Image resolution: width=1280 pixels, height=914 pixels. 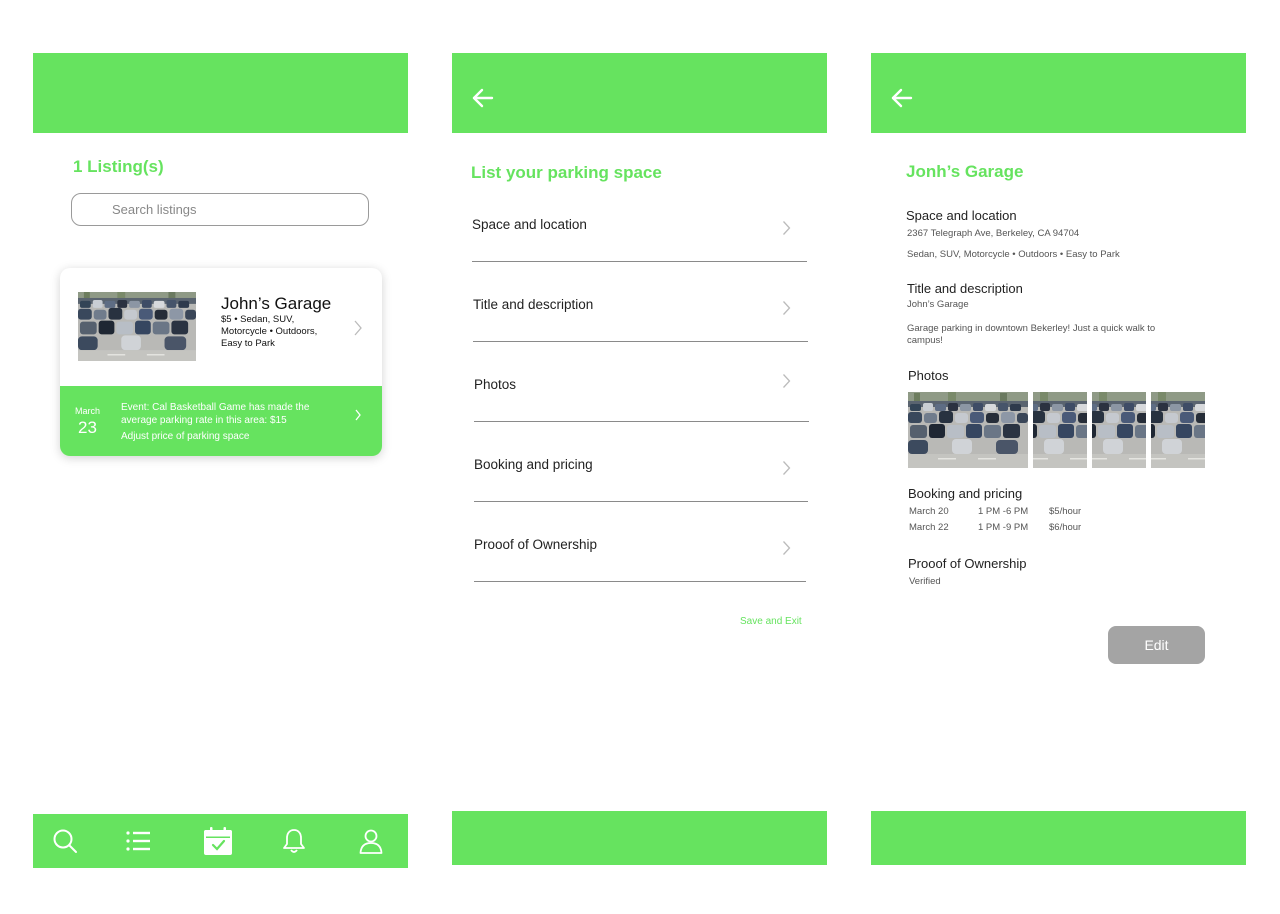 I want to click on menu-item-label: Space and location, so click(x=529, y=224).